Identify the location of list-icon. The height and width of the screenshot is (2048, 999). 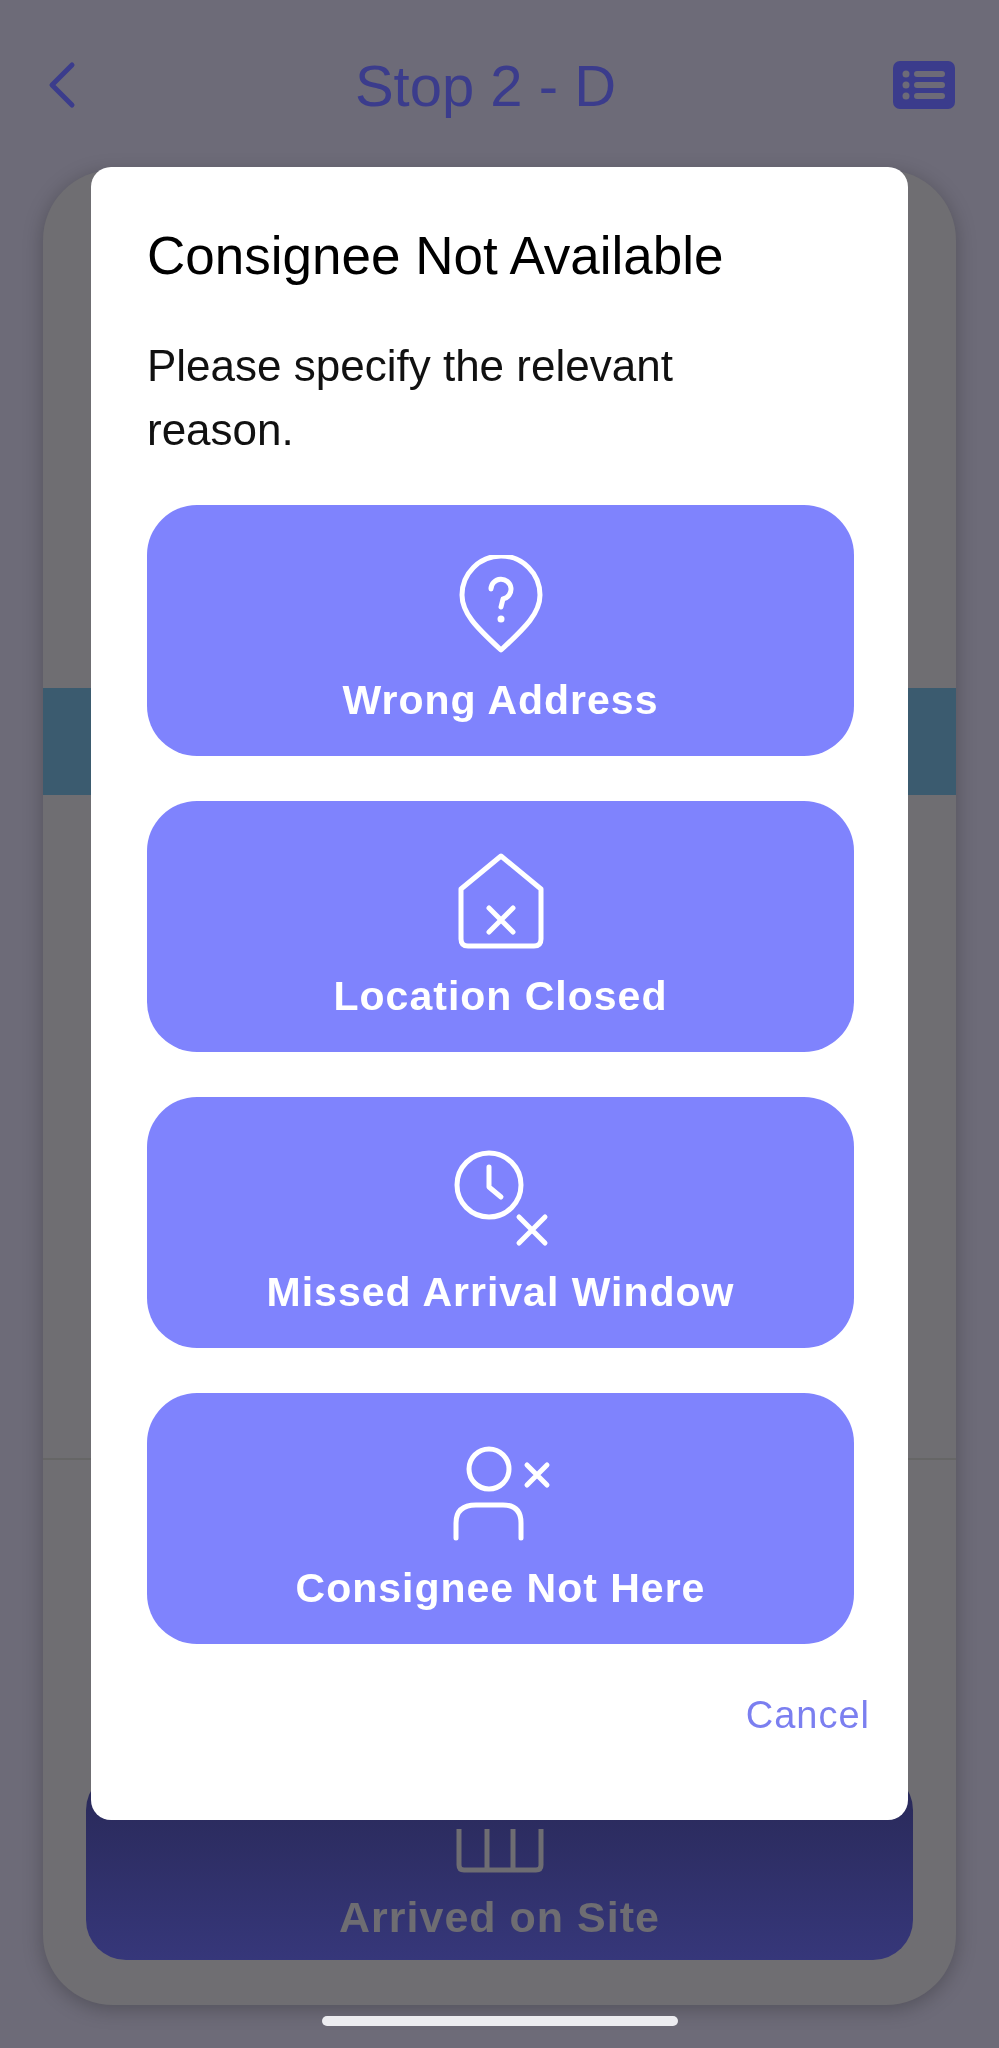
(924, 85).